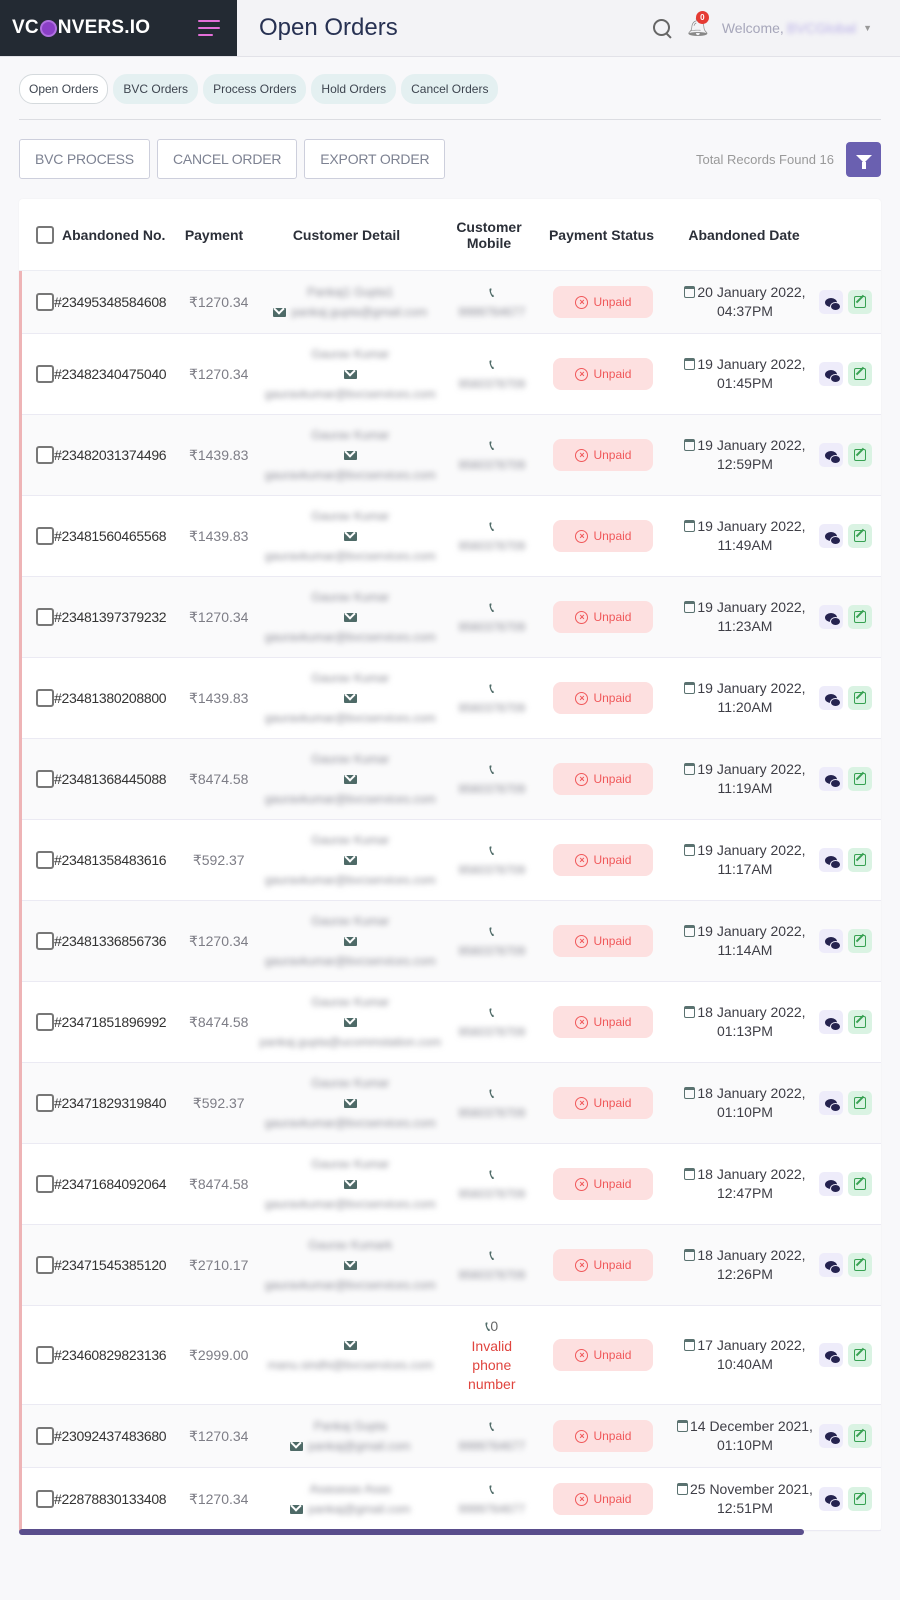 This screenshot has width=900, height=1600. What do you see at coordinates (411, 1532) in the screenshot?
I see `horizontal-scrollbar` at bounding box center [411, 1532].